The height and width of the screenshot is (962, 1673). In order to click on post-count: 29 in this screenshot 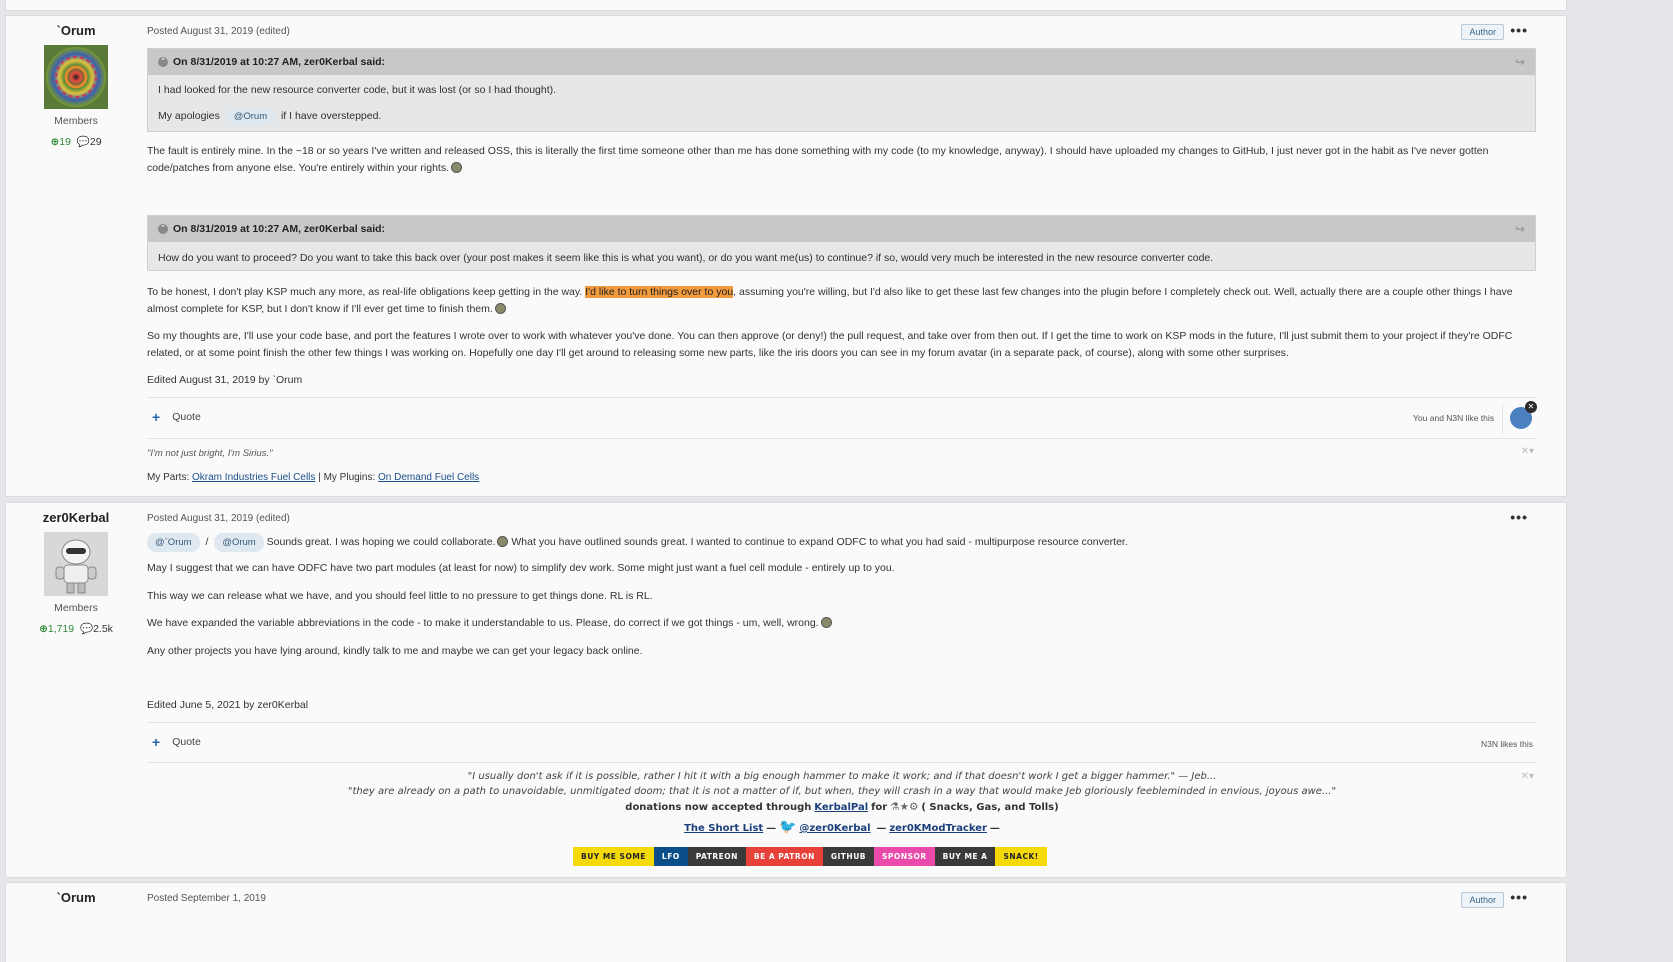, I will do `click(95, 142)`.